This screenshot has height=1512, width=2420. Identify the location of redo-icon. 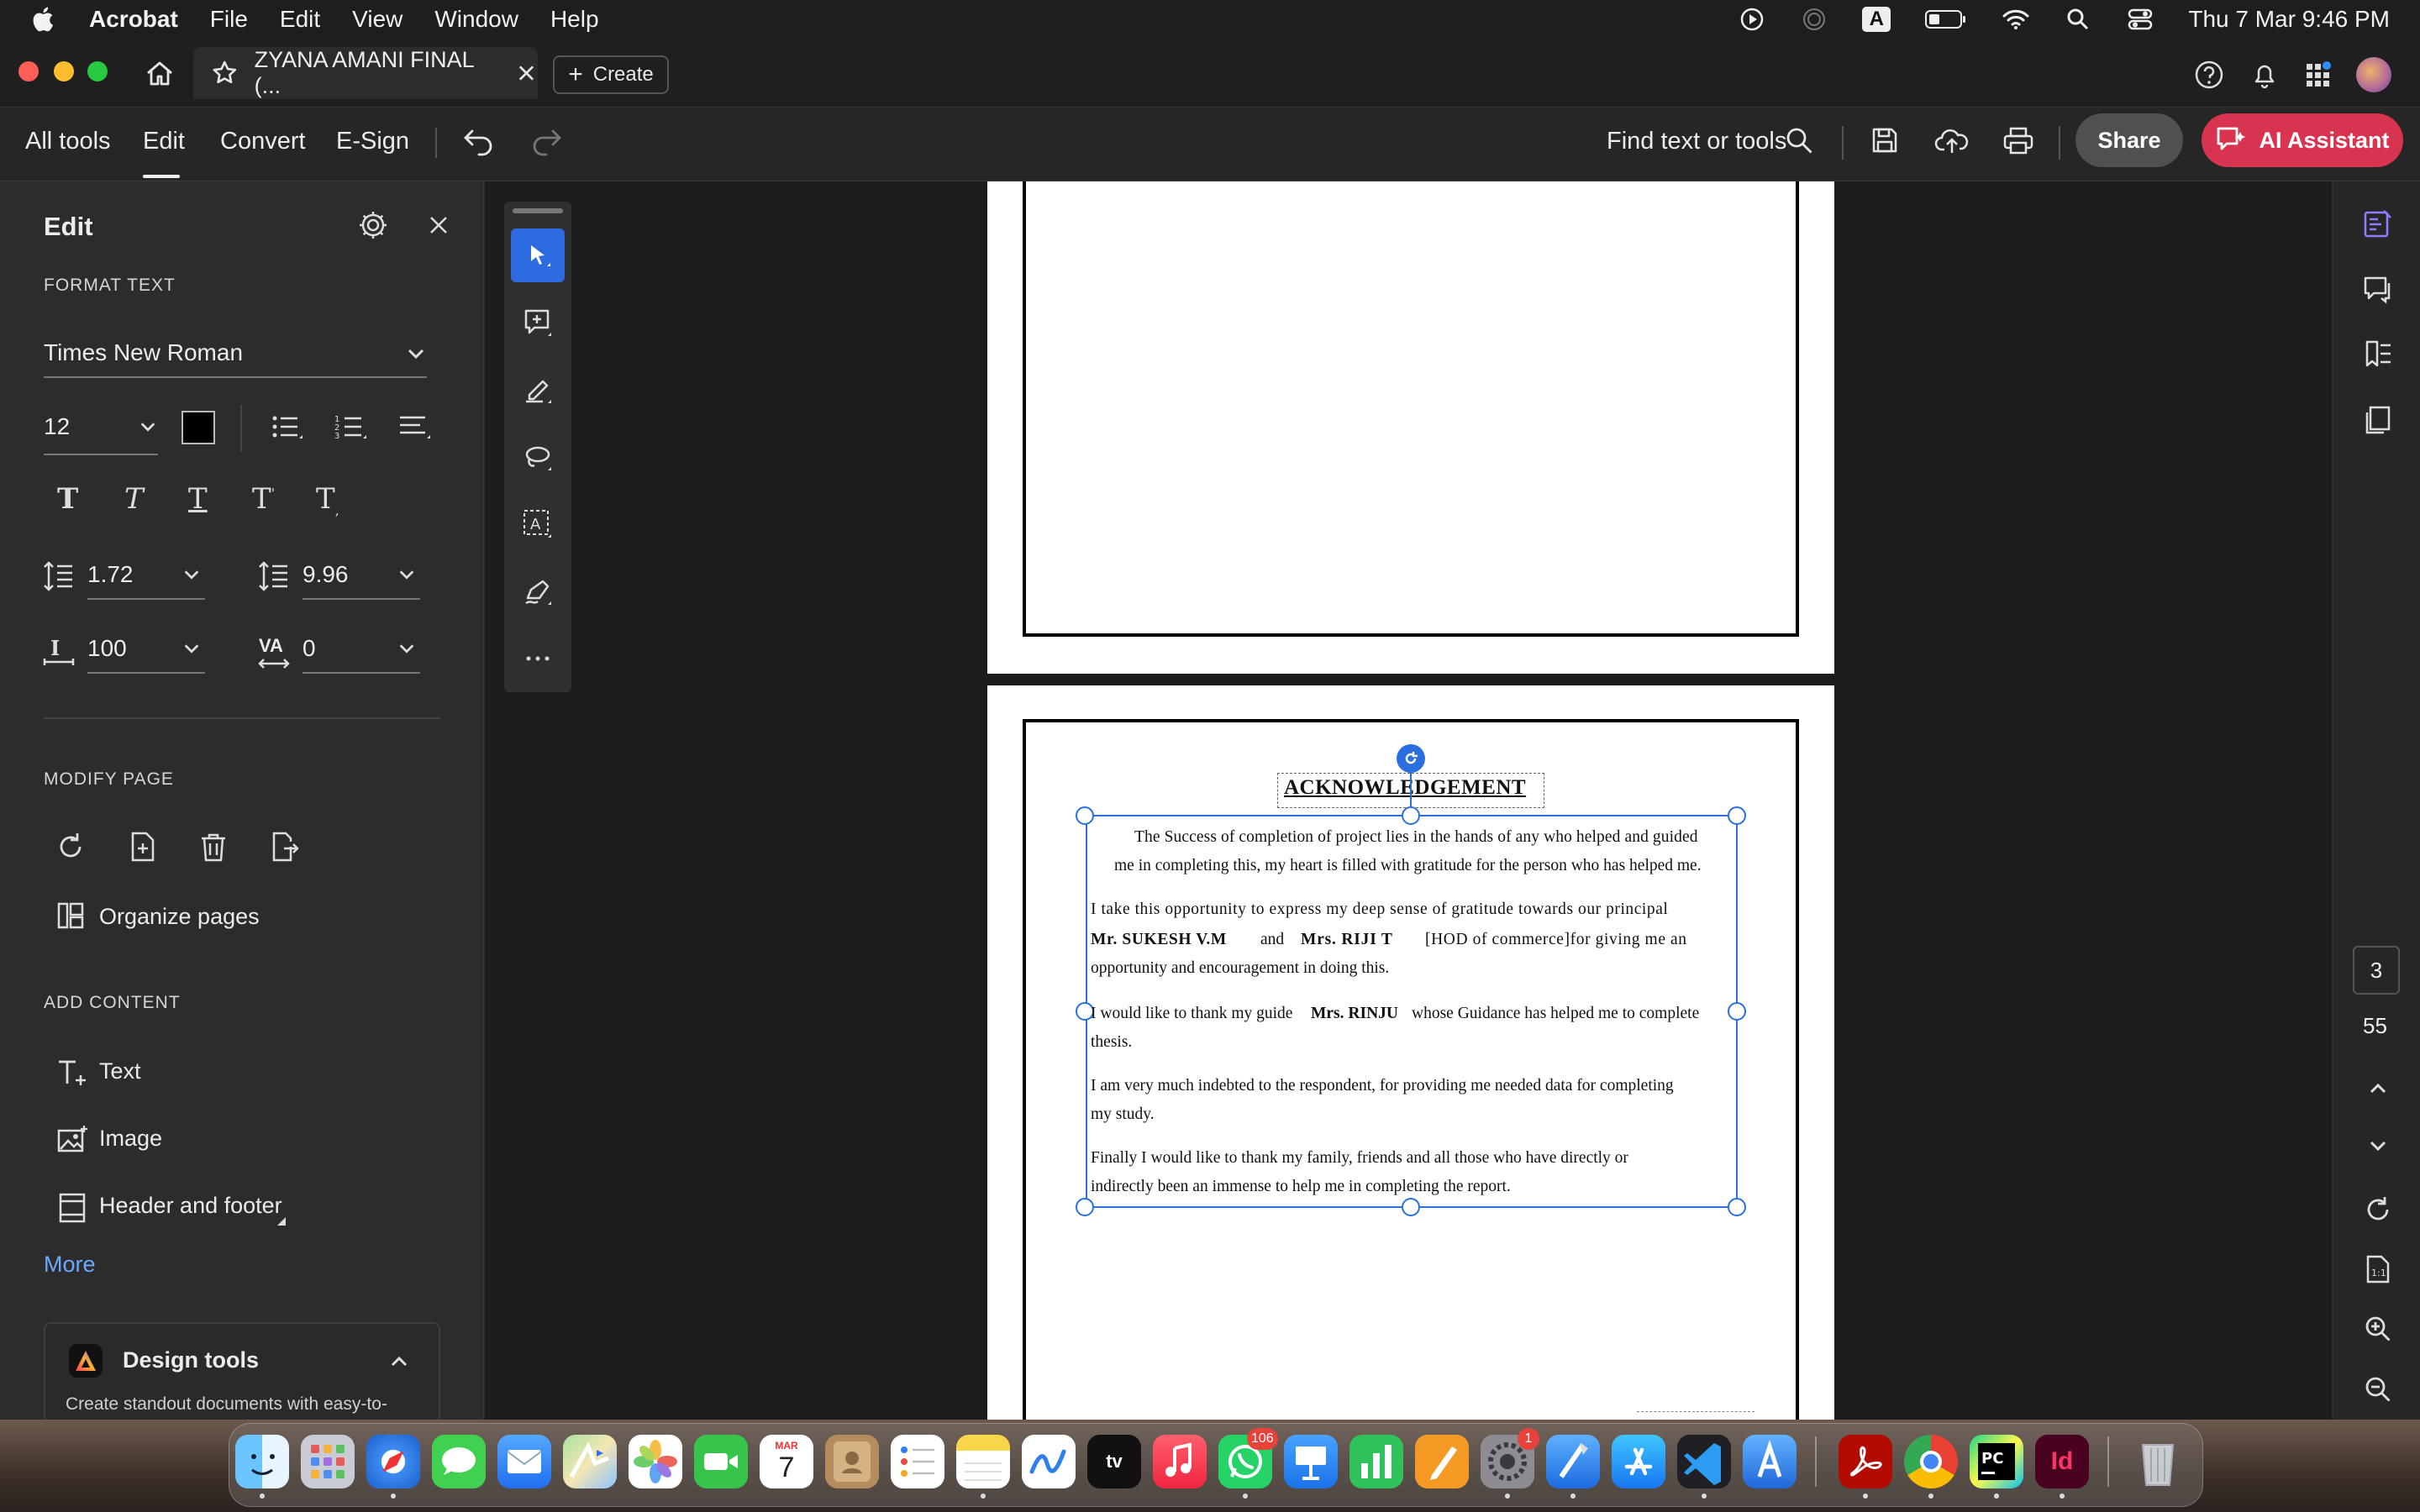
(546, 143).